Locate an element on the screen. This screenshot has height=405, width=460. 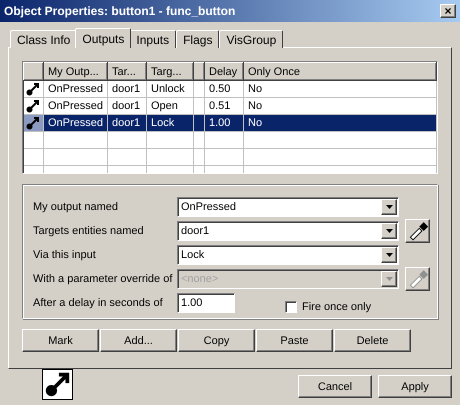
window-title: Object Properties: button1 - func_button is located at coordinates (120, 11).